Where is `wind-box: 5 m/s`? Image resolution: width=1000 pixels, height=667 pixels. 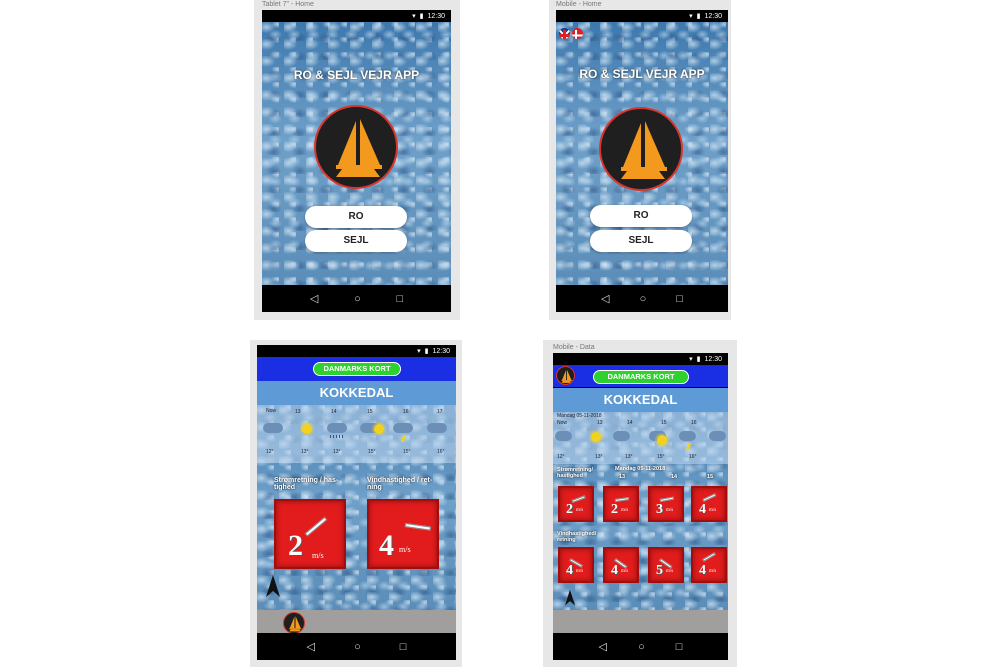 wind-box: 5 m/s is located at coordinates (666, 565).